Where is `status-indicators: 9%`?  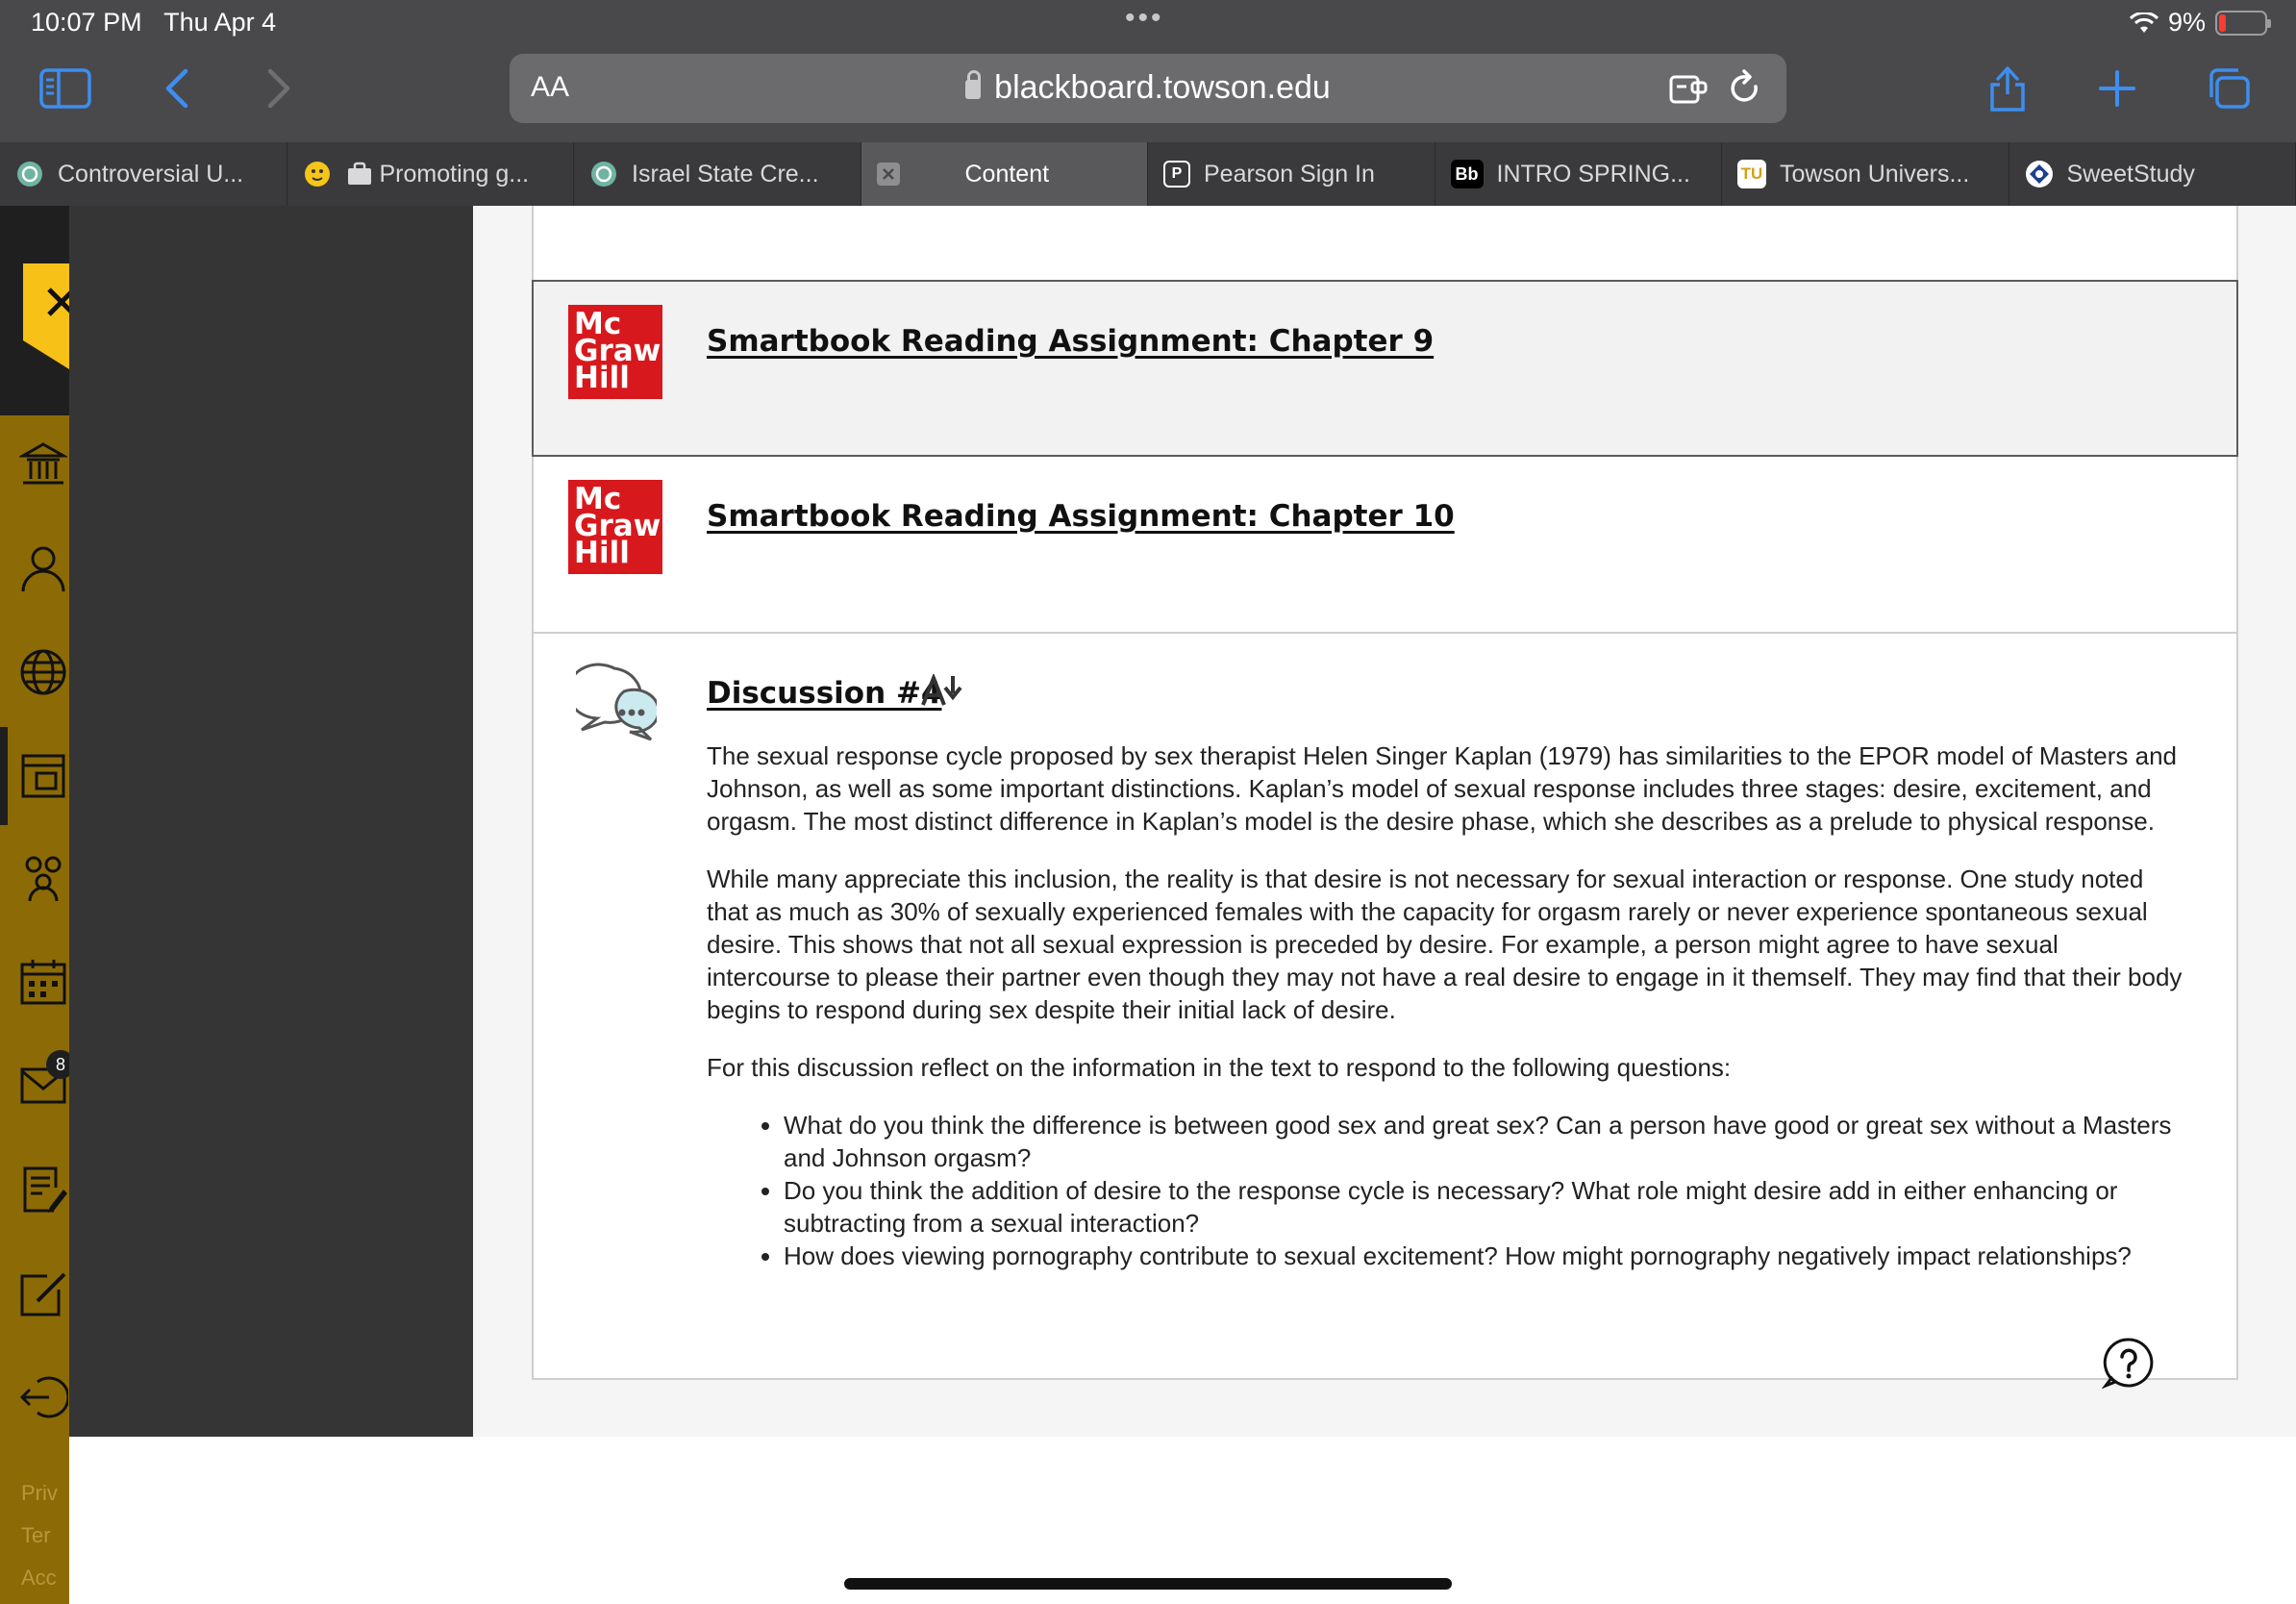
status-indicators: 9% is located at coordinates (2200, 23).